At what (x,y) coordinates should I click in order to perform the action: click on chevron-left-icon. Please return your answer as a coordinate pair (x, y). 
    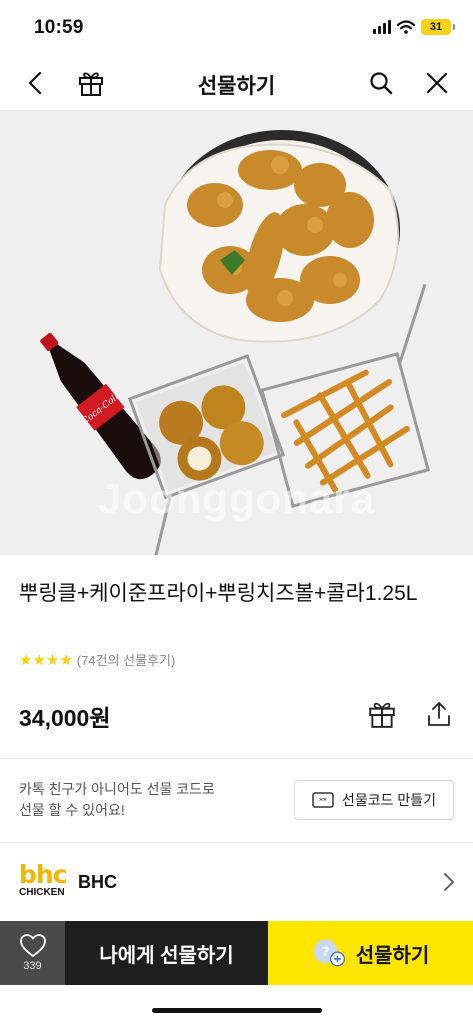
    Looking at the image, I should click on (35, 83).